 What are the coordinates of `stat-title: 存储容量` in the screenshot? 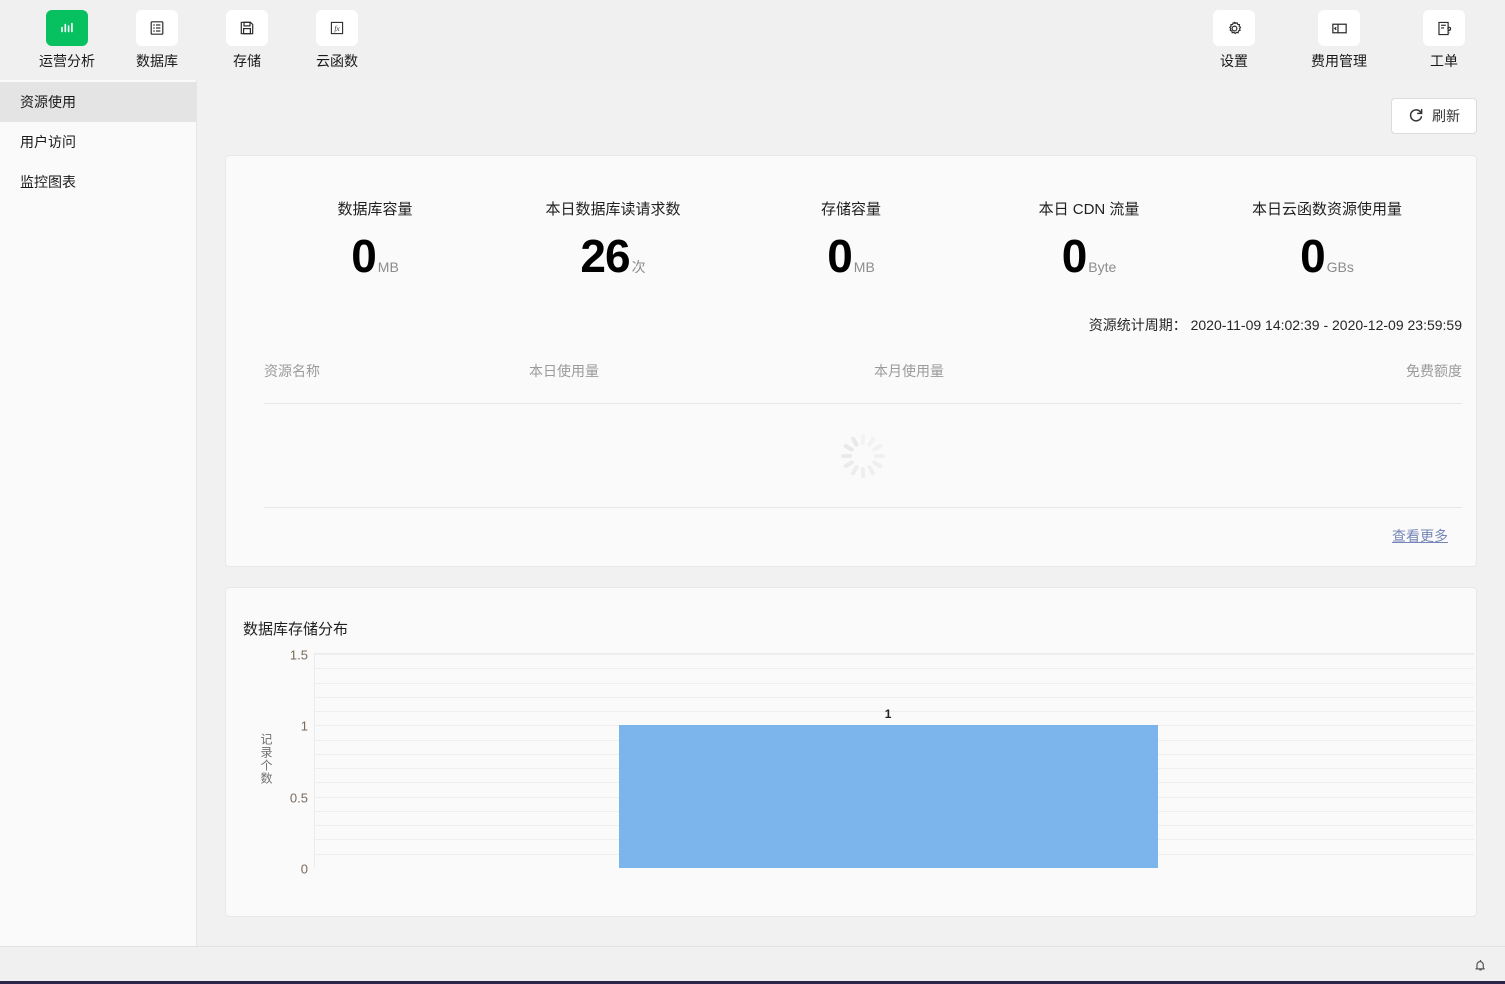 It's located at (850, 209).